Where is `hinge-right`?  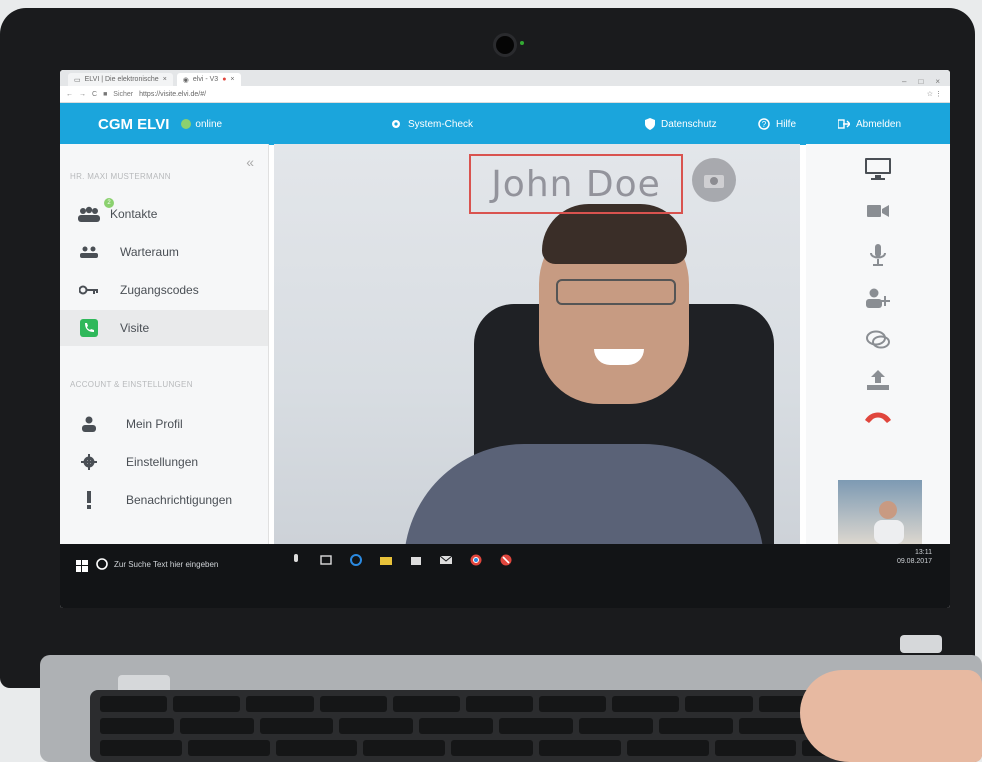 hinge-right is located at coordinates (921, 644).